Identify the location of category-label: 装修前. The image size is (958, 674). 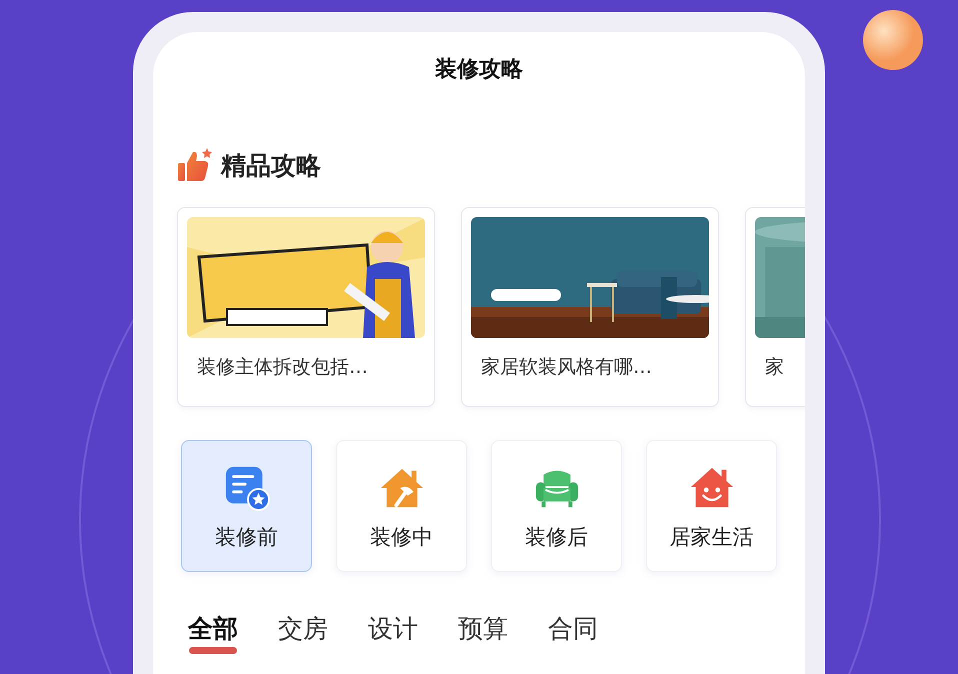
(246, 537).